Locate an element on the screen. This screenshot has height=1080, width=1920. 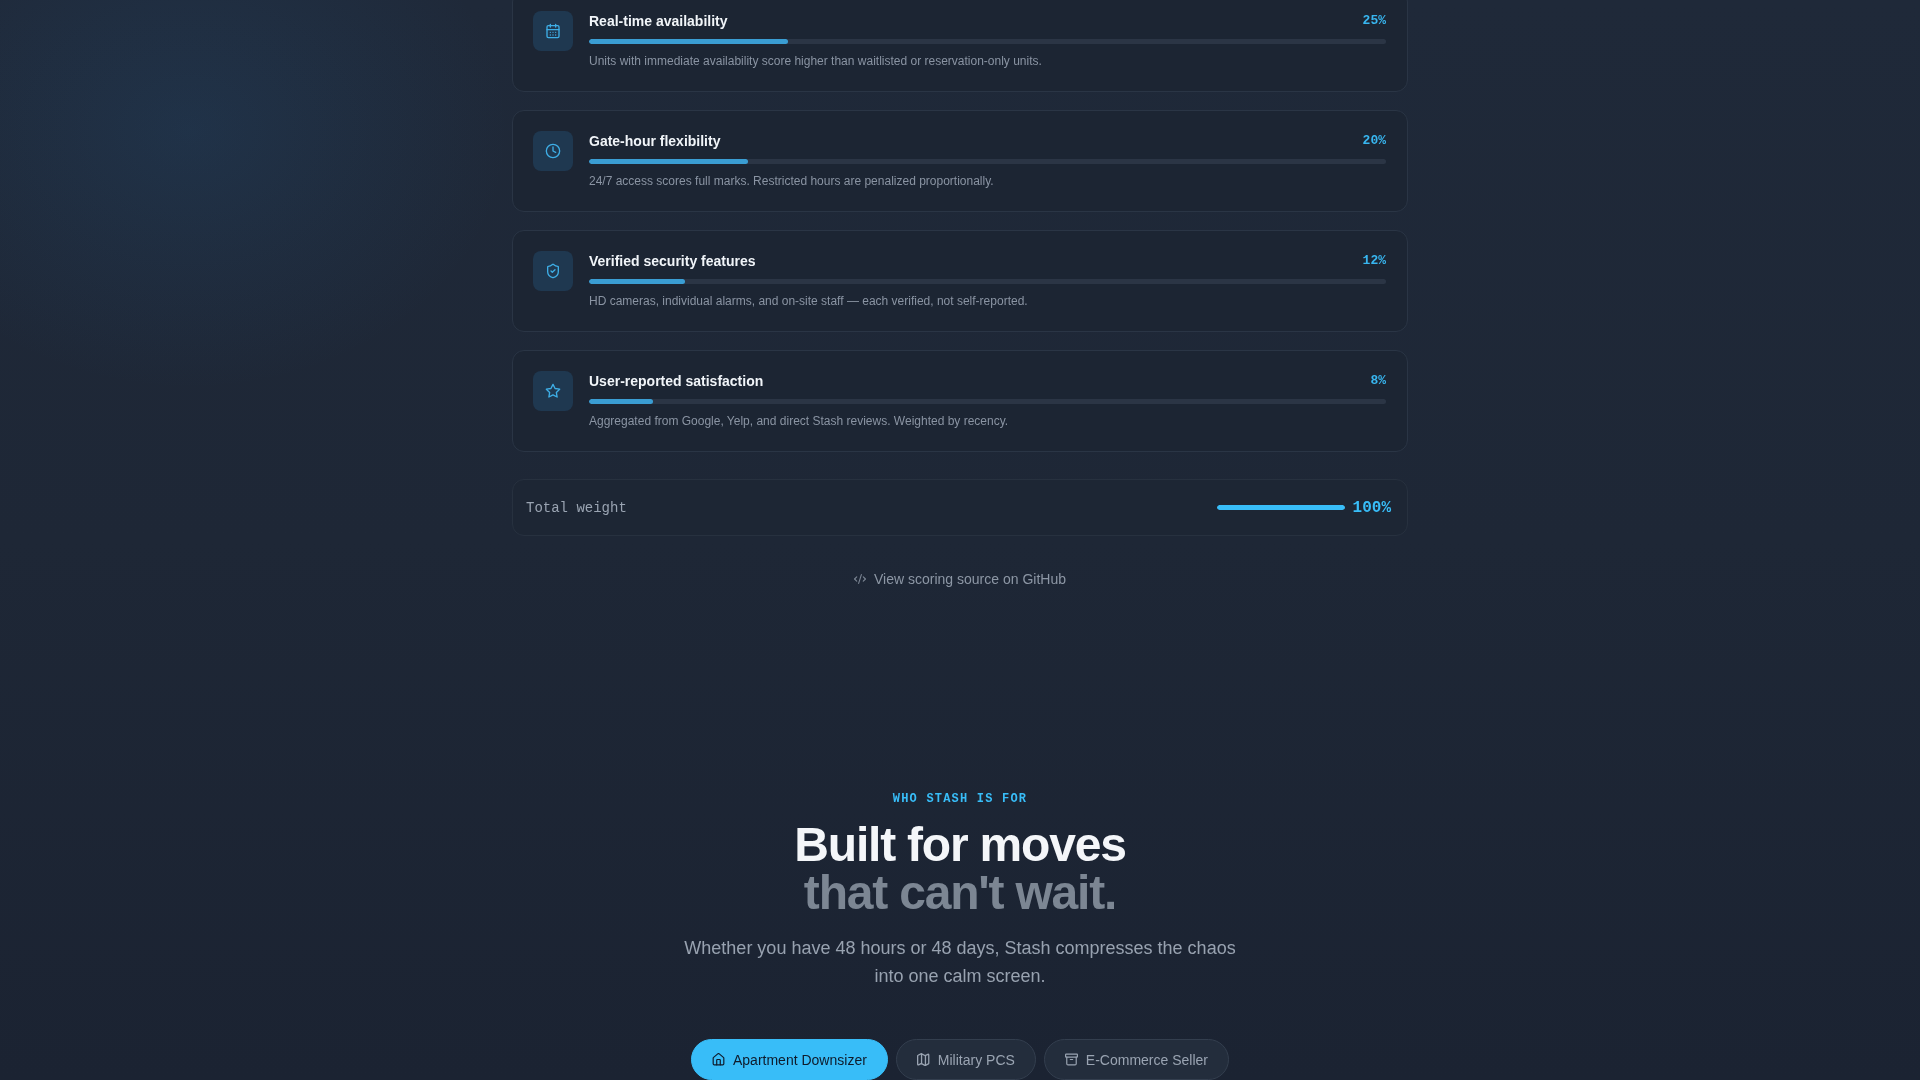
shield-check-icon is located at coordinates (553, 271).